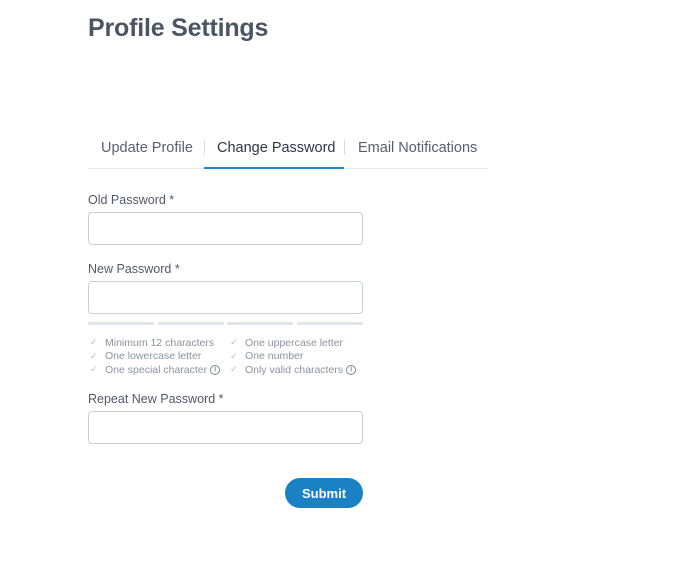 Image resolution: width=688 pixels, height=574 pixels. I want to click on password-strength-meter, so click(225, 323).